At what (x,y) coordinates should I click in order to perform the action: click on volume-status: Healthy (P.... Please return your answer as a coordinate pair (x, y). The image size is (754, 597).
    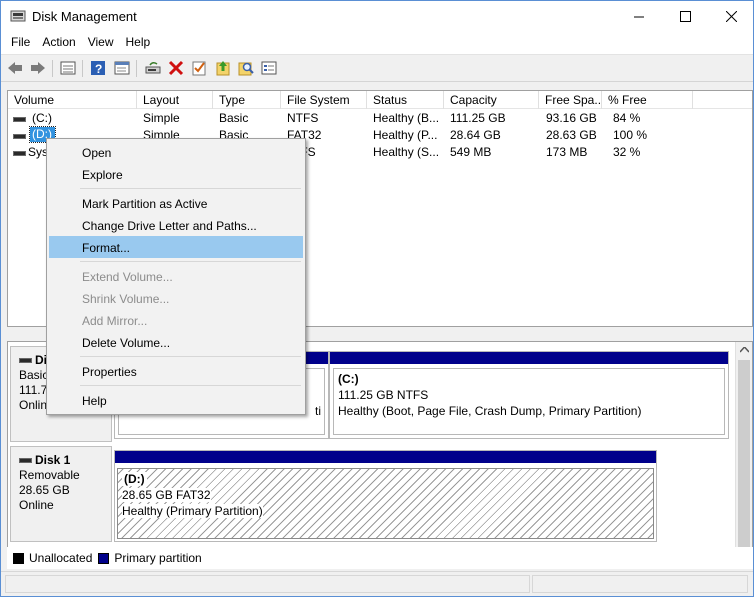
    Looking at the image, I should click on (405, 135).